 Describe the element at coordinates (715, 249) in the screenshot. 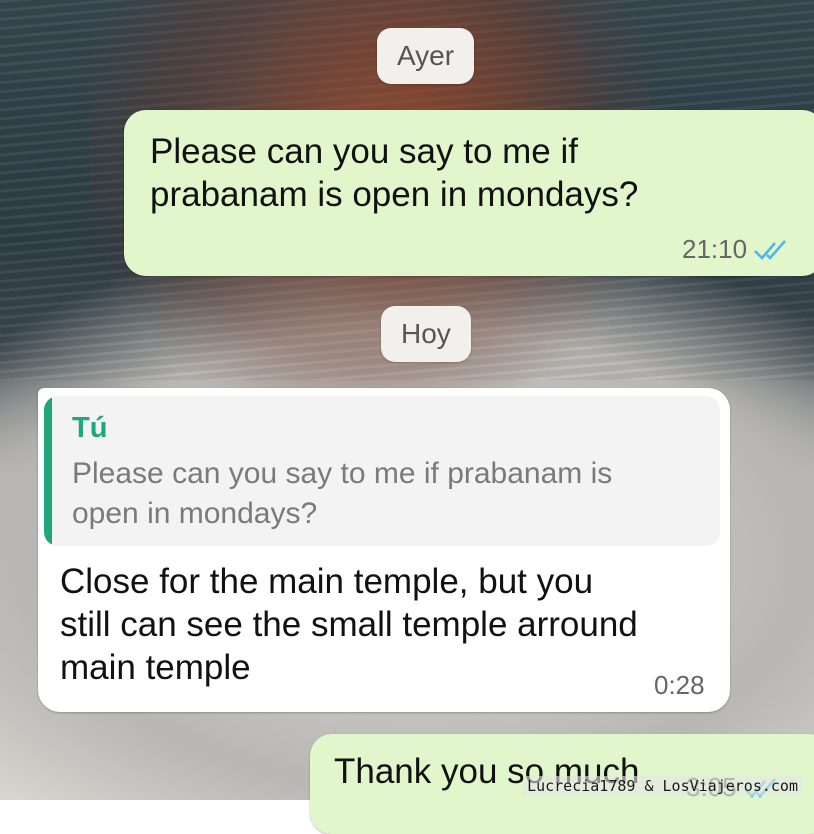

I see `message-time: 21:10` at that location.